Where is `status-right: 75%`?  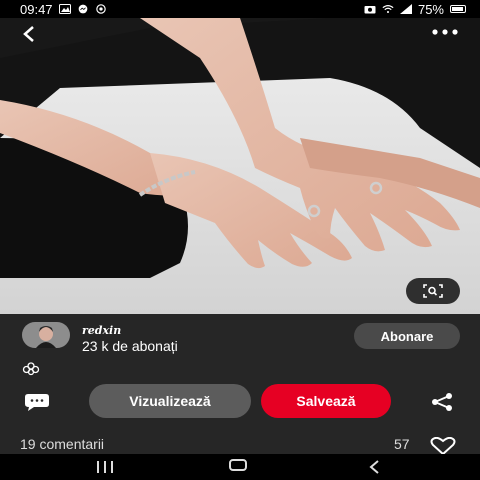
status-right: 75% is located at coordinates (415, 9).